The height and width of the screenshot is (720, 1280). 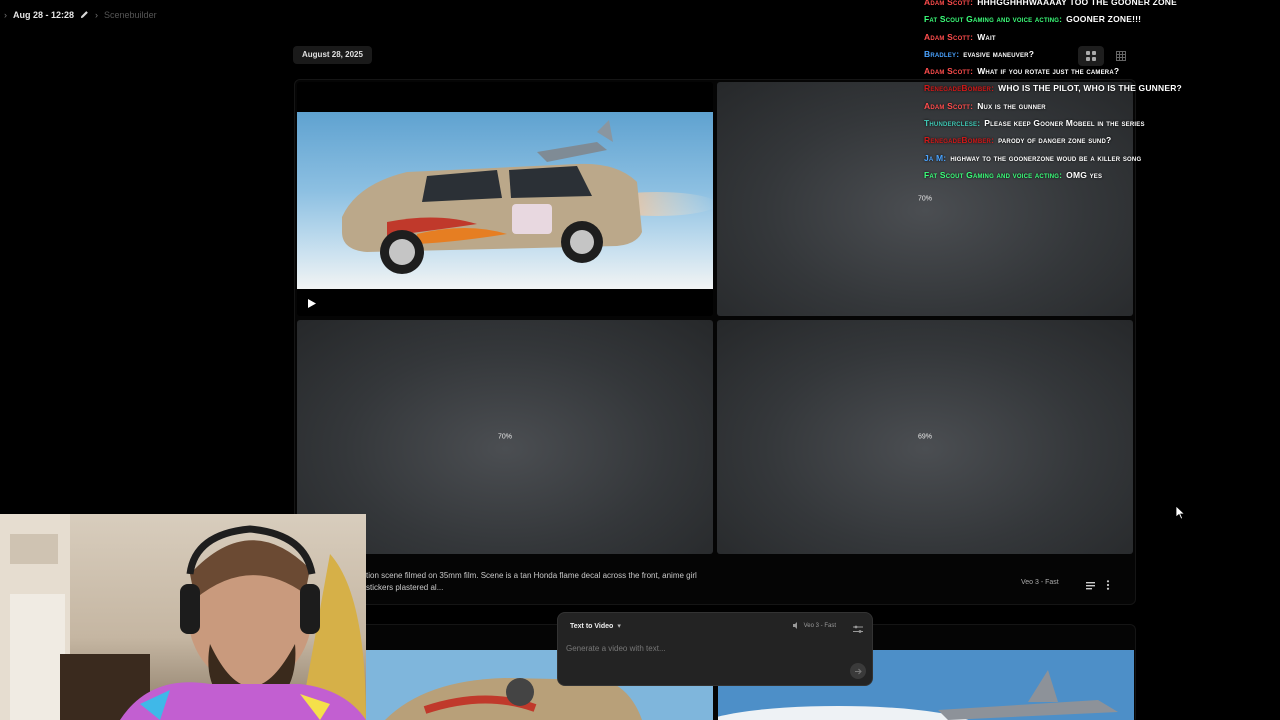 I want to click on project-title: Aug 28 - 12:28, so click(x=43, y=15).